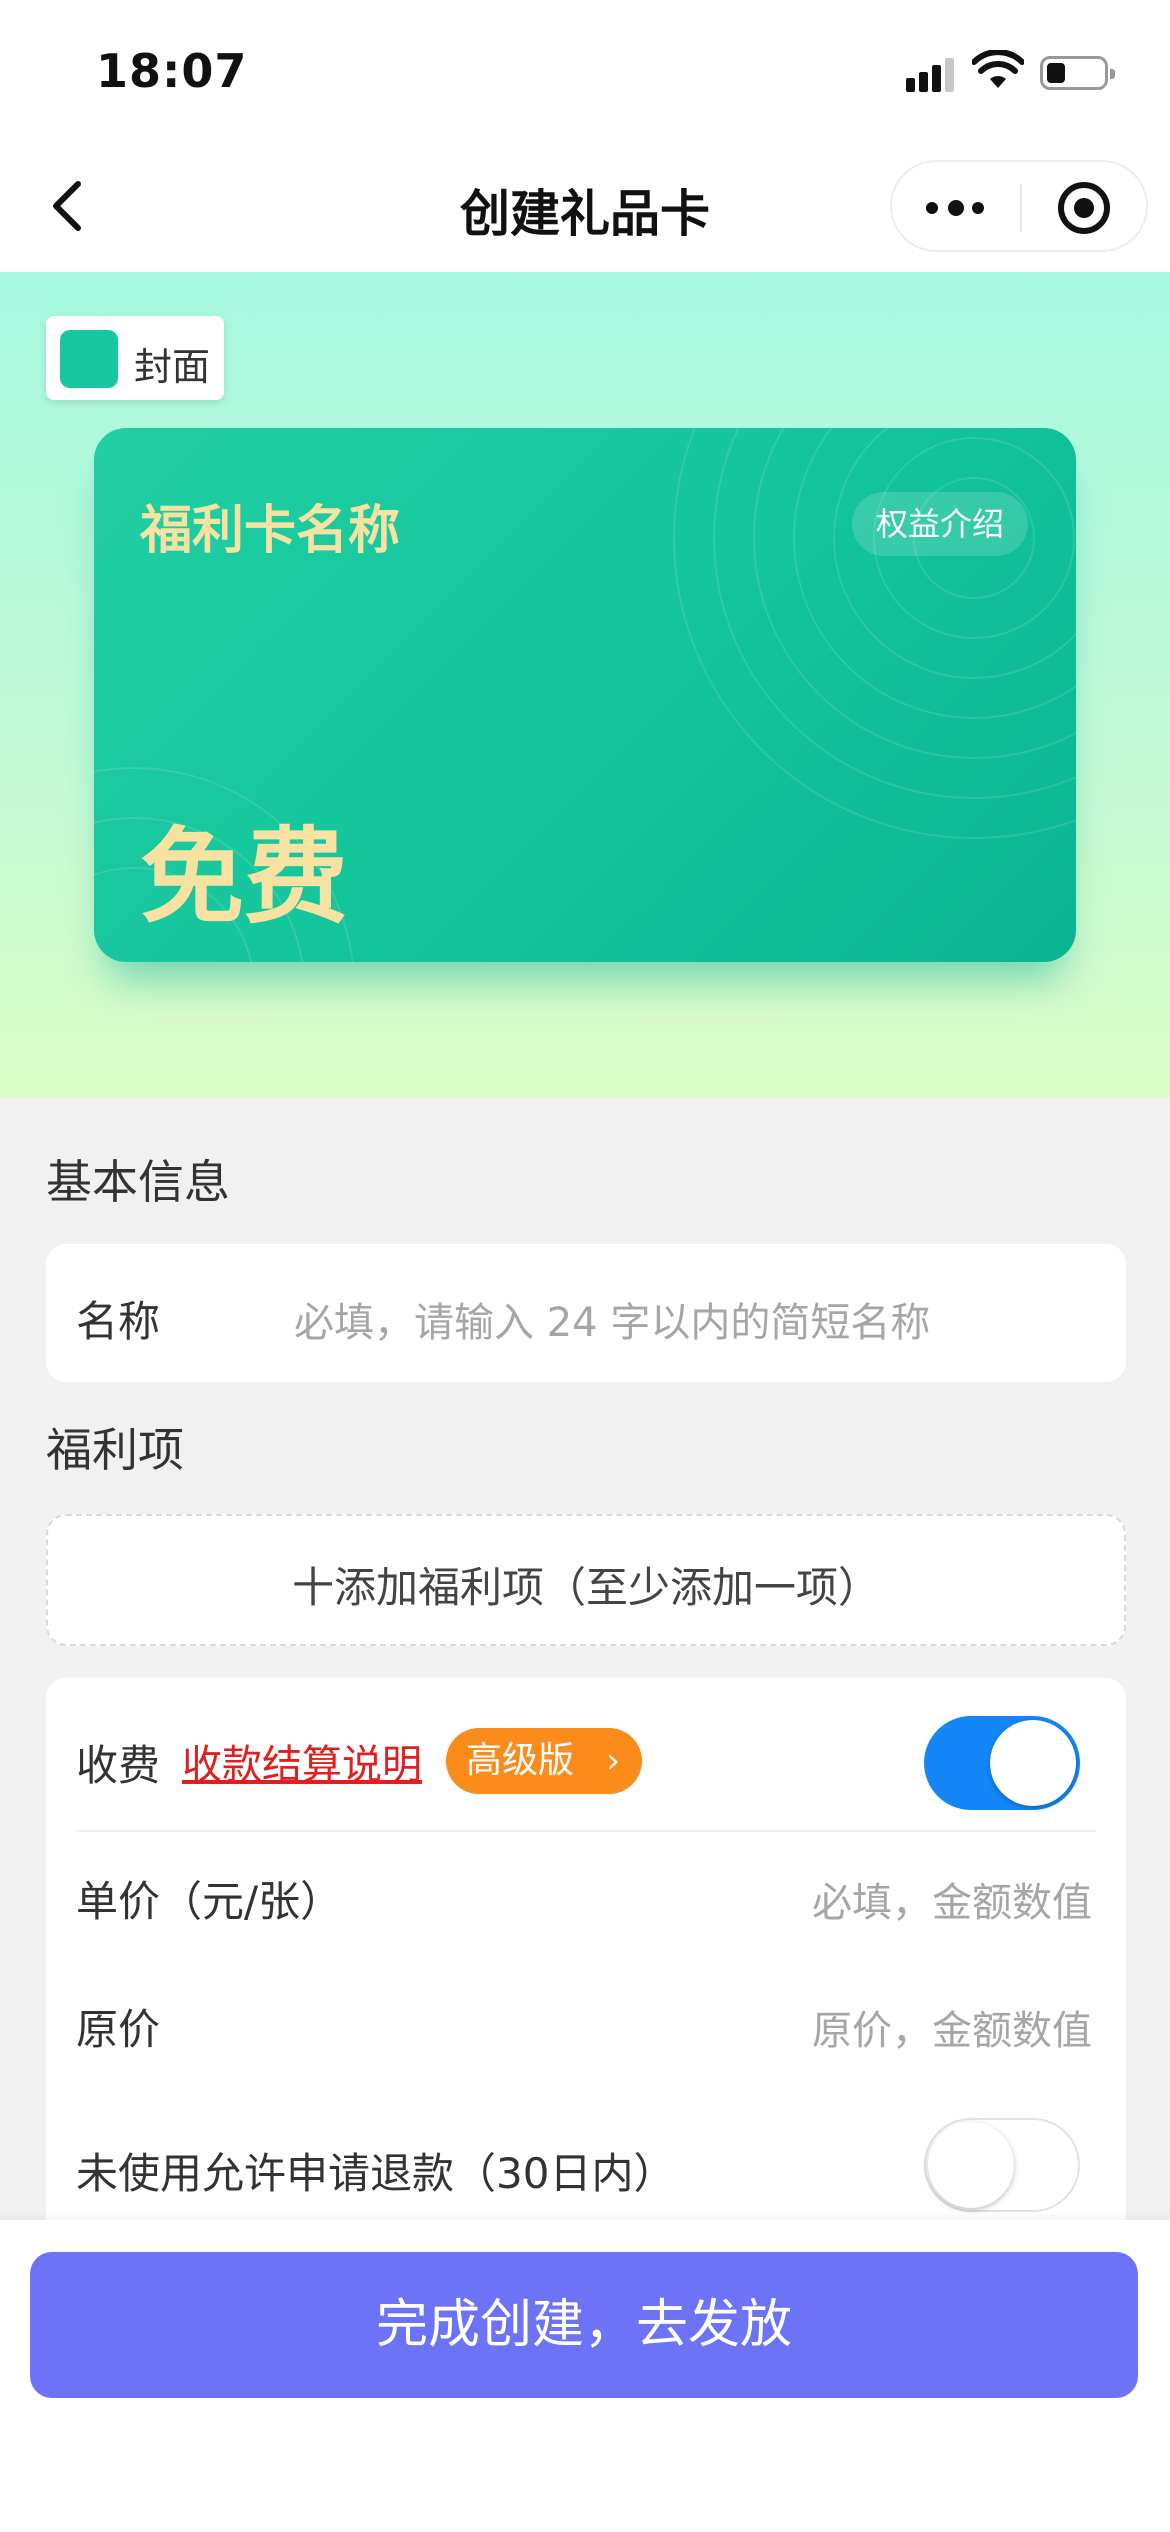 The height and width of the screenshot is (2532, 1170). I want to click on nav-bar: 创建礼品卡, so click(585, 206).